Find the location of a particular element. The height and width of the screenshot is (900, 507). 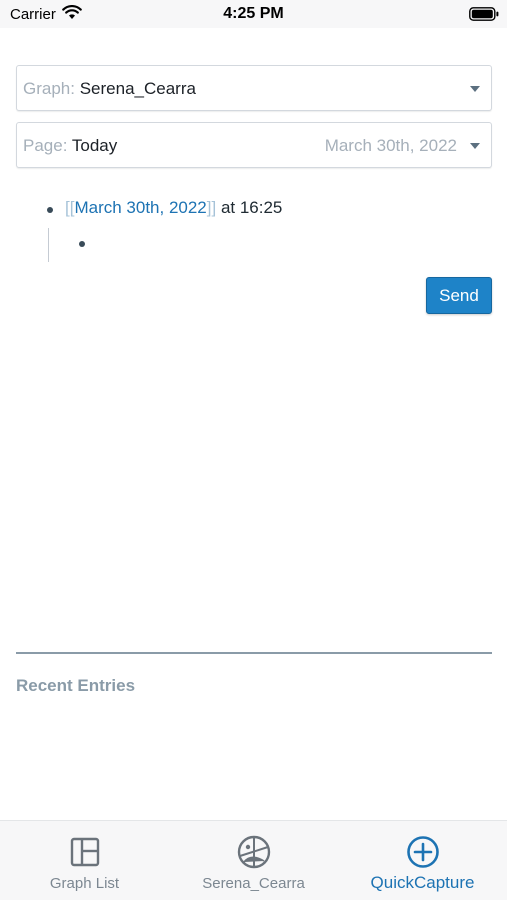

tab-graph: Serena_Cearra is located at coordinates (253, 860).